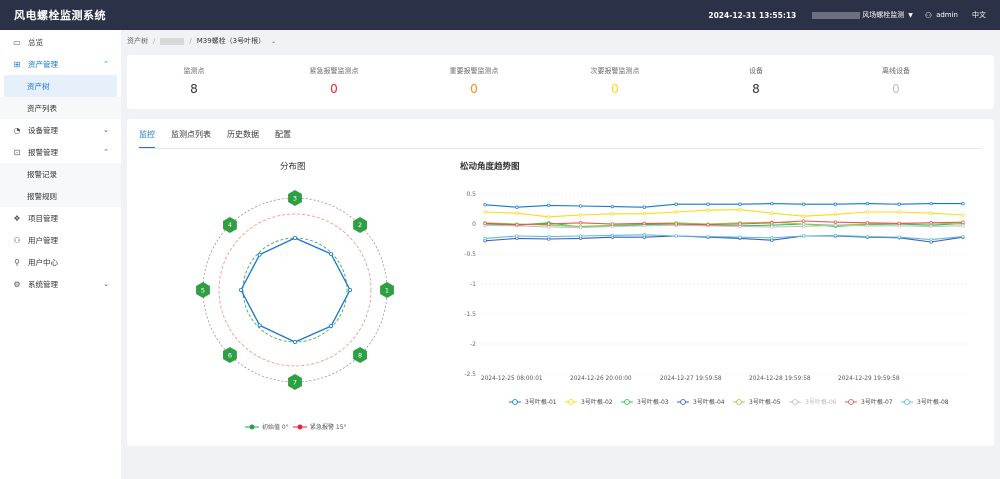  What do you see at coordinates (709, 402) in the screenshot?
I see `legend-item: 3号叶根-04` at bounding box center [709, 402].